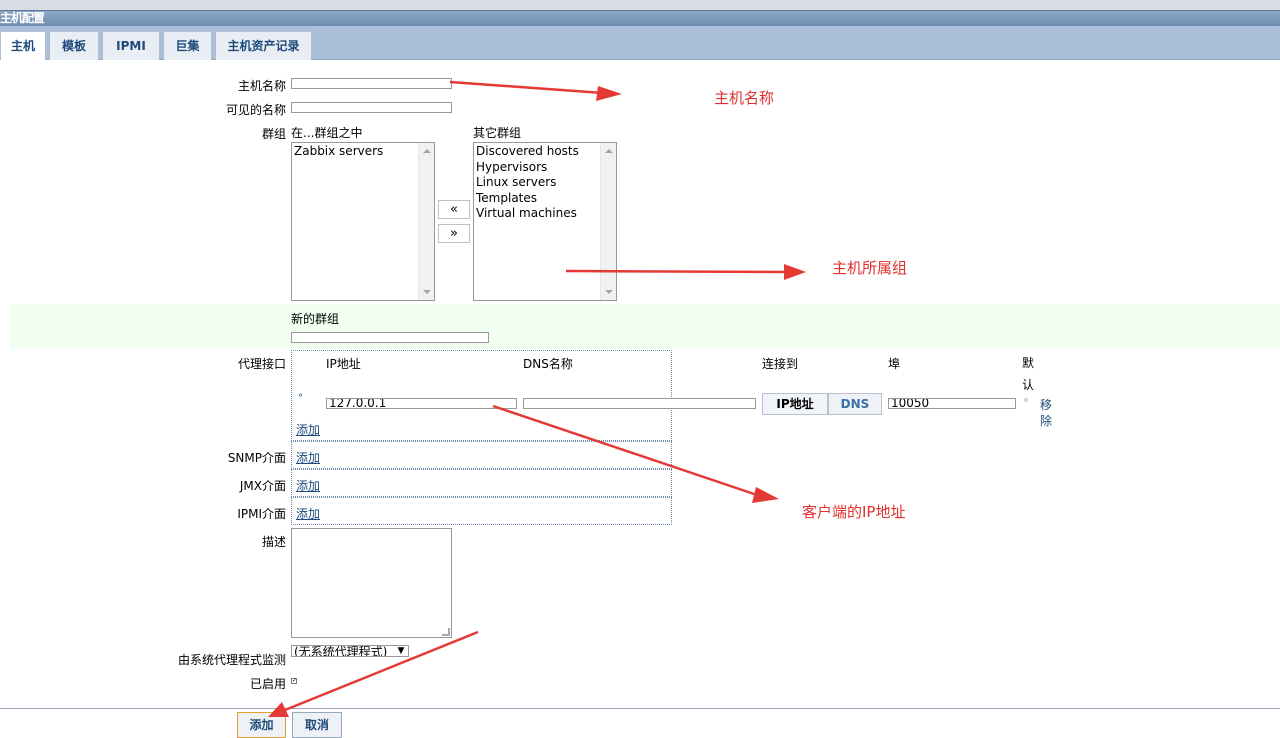 The image size is (1280, 738). What do you see at coordinates (545, 214) in the screenshot?
I see `list-item: Virtual machines` at bounding box center [545, 214].